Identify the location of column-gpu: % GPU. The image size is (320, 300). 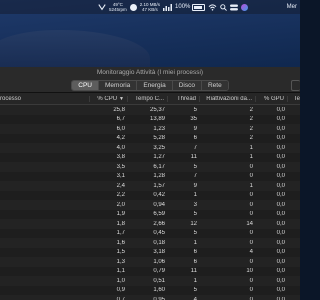
(272, 98).